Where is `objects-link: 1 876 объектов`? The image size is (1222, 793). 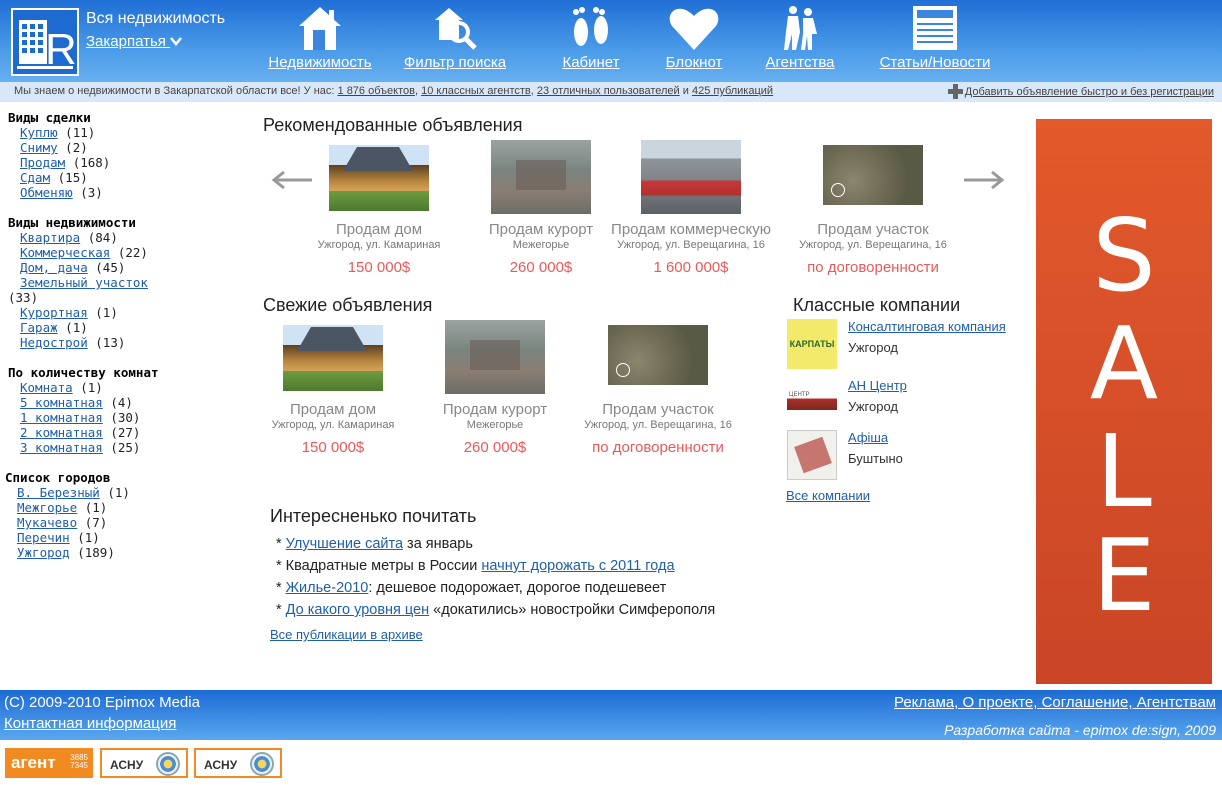
objects-link: 1 876 объектов is located at coordinates (376, 91).